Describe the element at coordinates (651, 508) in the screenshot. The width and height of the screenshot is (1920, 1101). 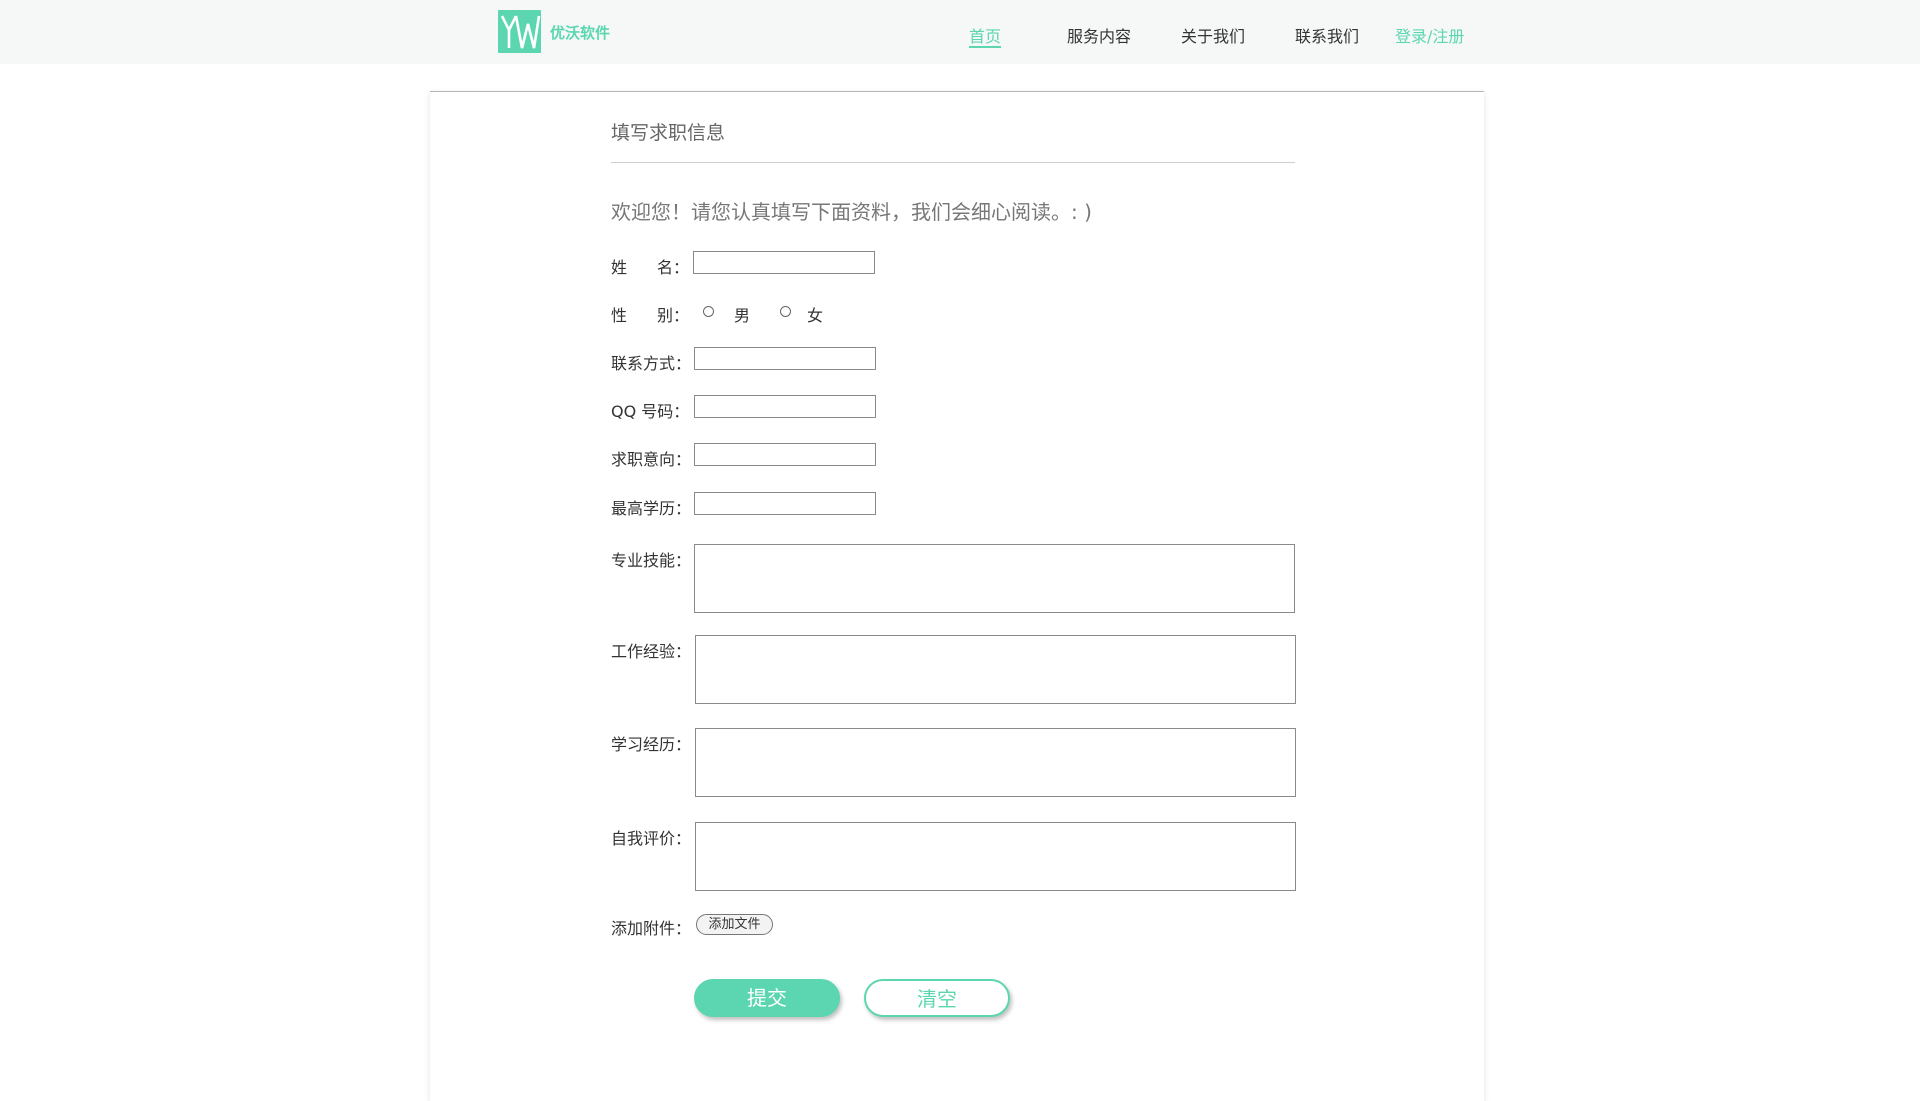
I see `education-label: 最高学历：` at that location.